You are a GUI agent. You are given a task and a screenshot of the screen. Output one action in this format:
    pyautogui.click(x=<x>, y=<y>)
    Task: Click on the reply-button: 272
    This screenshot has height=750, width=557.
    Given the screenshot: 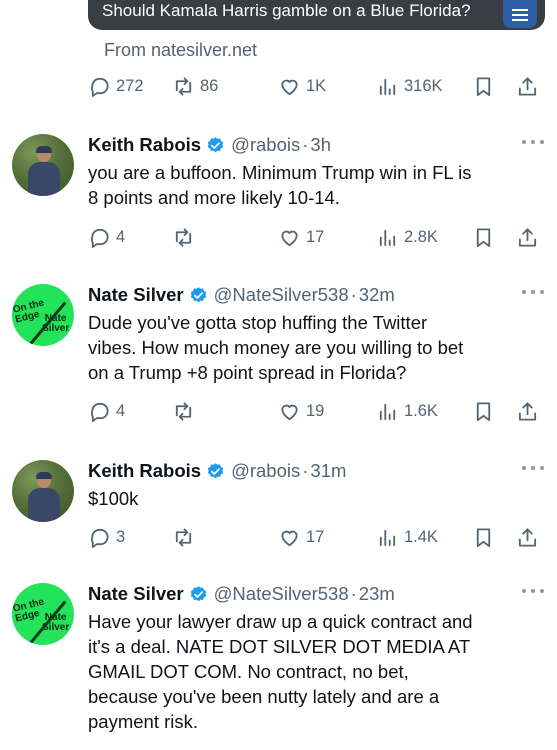 What is the action you would take?
    pyautogui.click(x=116, y=86)
    